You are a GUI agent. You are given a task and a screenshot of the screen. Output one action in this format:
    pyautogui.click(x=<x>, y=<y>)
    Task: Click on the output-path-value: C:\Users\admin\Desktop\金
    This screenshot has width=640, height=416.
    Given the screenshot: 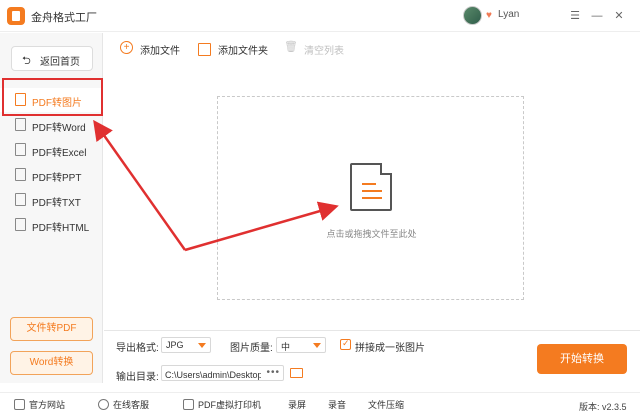 What is the action you would take?
    pyautogui.click(x=213, y=375)
    